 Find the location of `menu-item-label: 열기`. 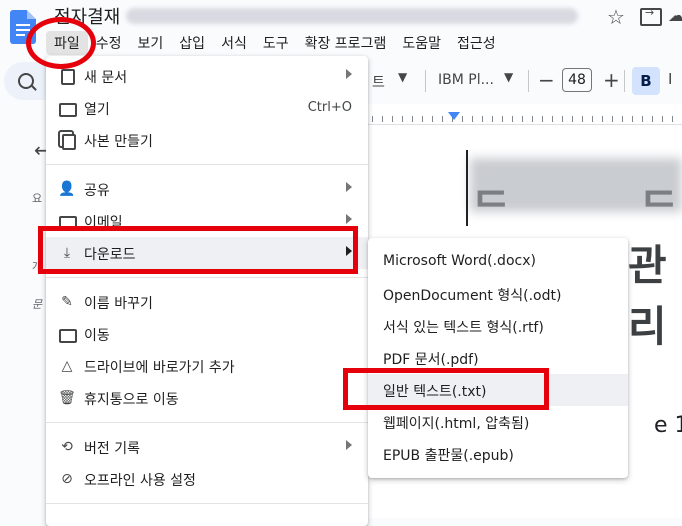

menu-item-label: 열기 is located at coordinates (97, 110).